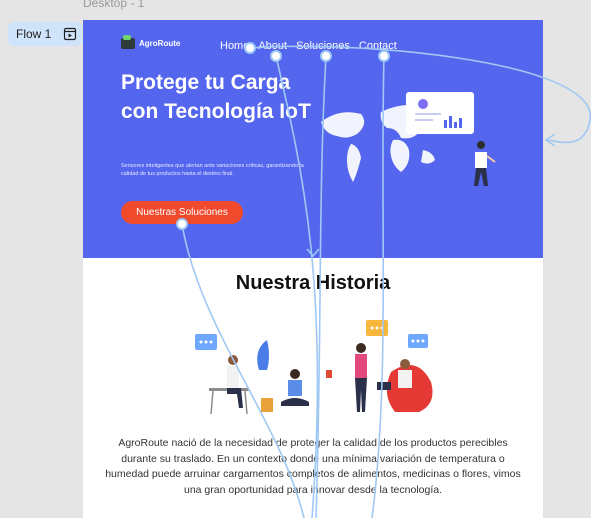 The height and width of the screenshot is (518, 591). What do you see at coordinates (128, 42) in the screenshot?
I see `truck-icon` at bounding box center [128, 42].